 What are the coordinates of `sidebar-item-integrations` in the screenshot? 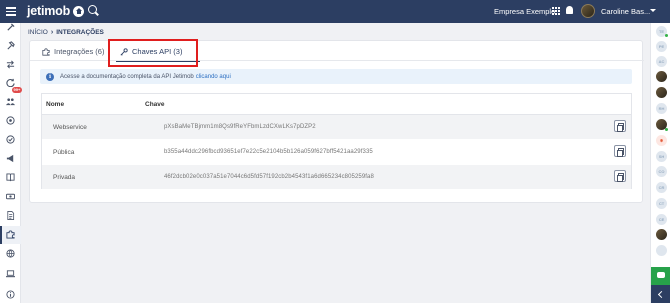 It's located at (10, 235).